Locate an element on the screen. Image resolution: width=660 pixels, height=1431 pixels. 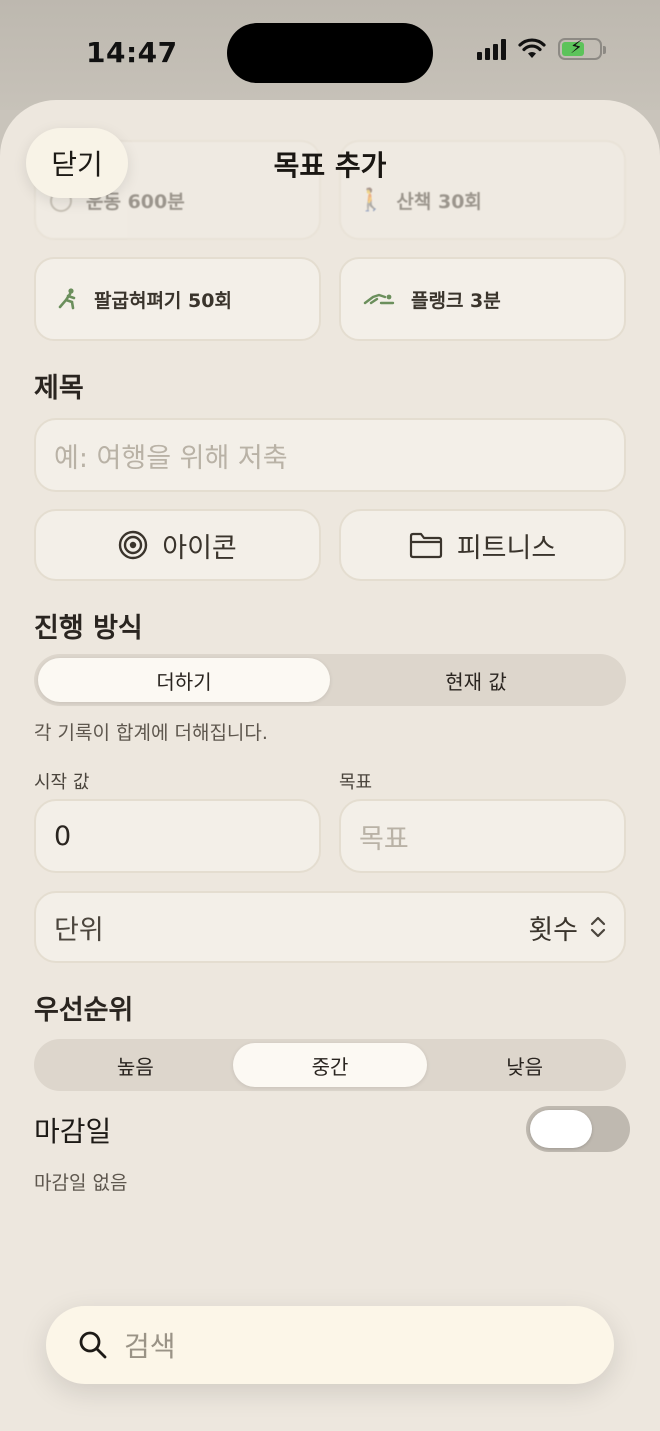
title-section-label: 제목 is located at coordinates (59, 388).